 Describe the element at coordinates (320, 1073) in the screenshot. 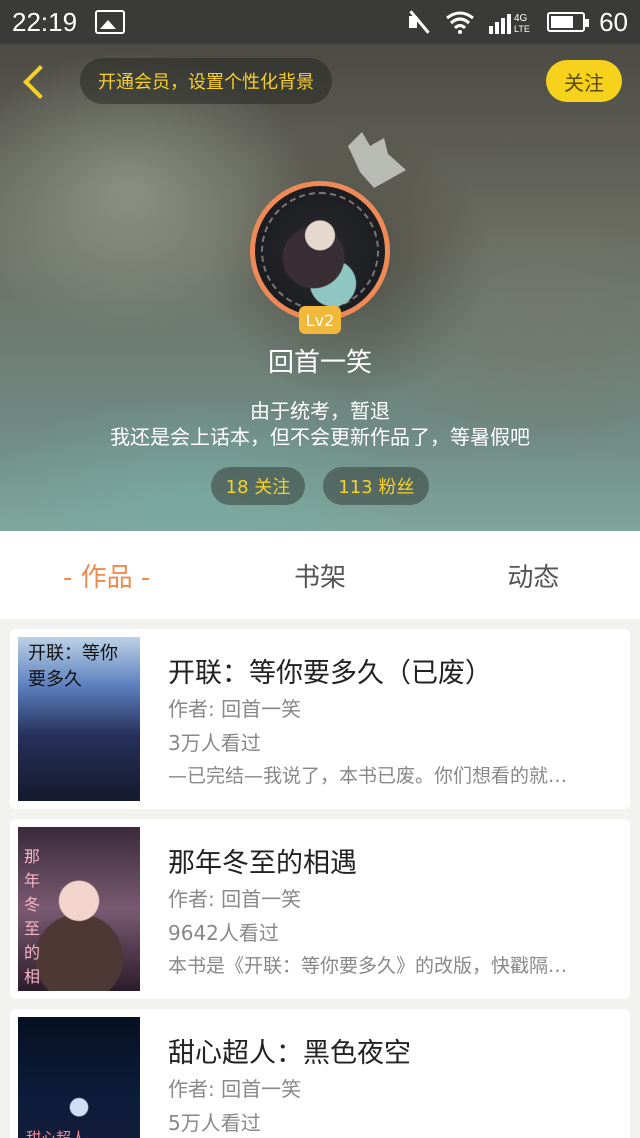

I see `book-card: 甜心超人 甜心超人：黑色夜空 作者: 回首一笑 5万人看过` at that location.